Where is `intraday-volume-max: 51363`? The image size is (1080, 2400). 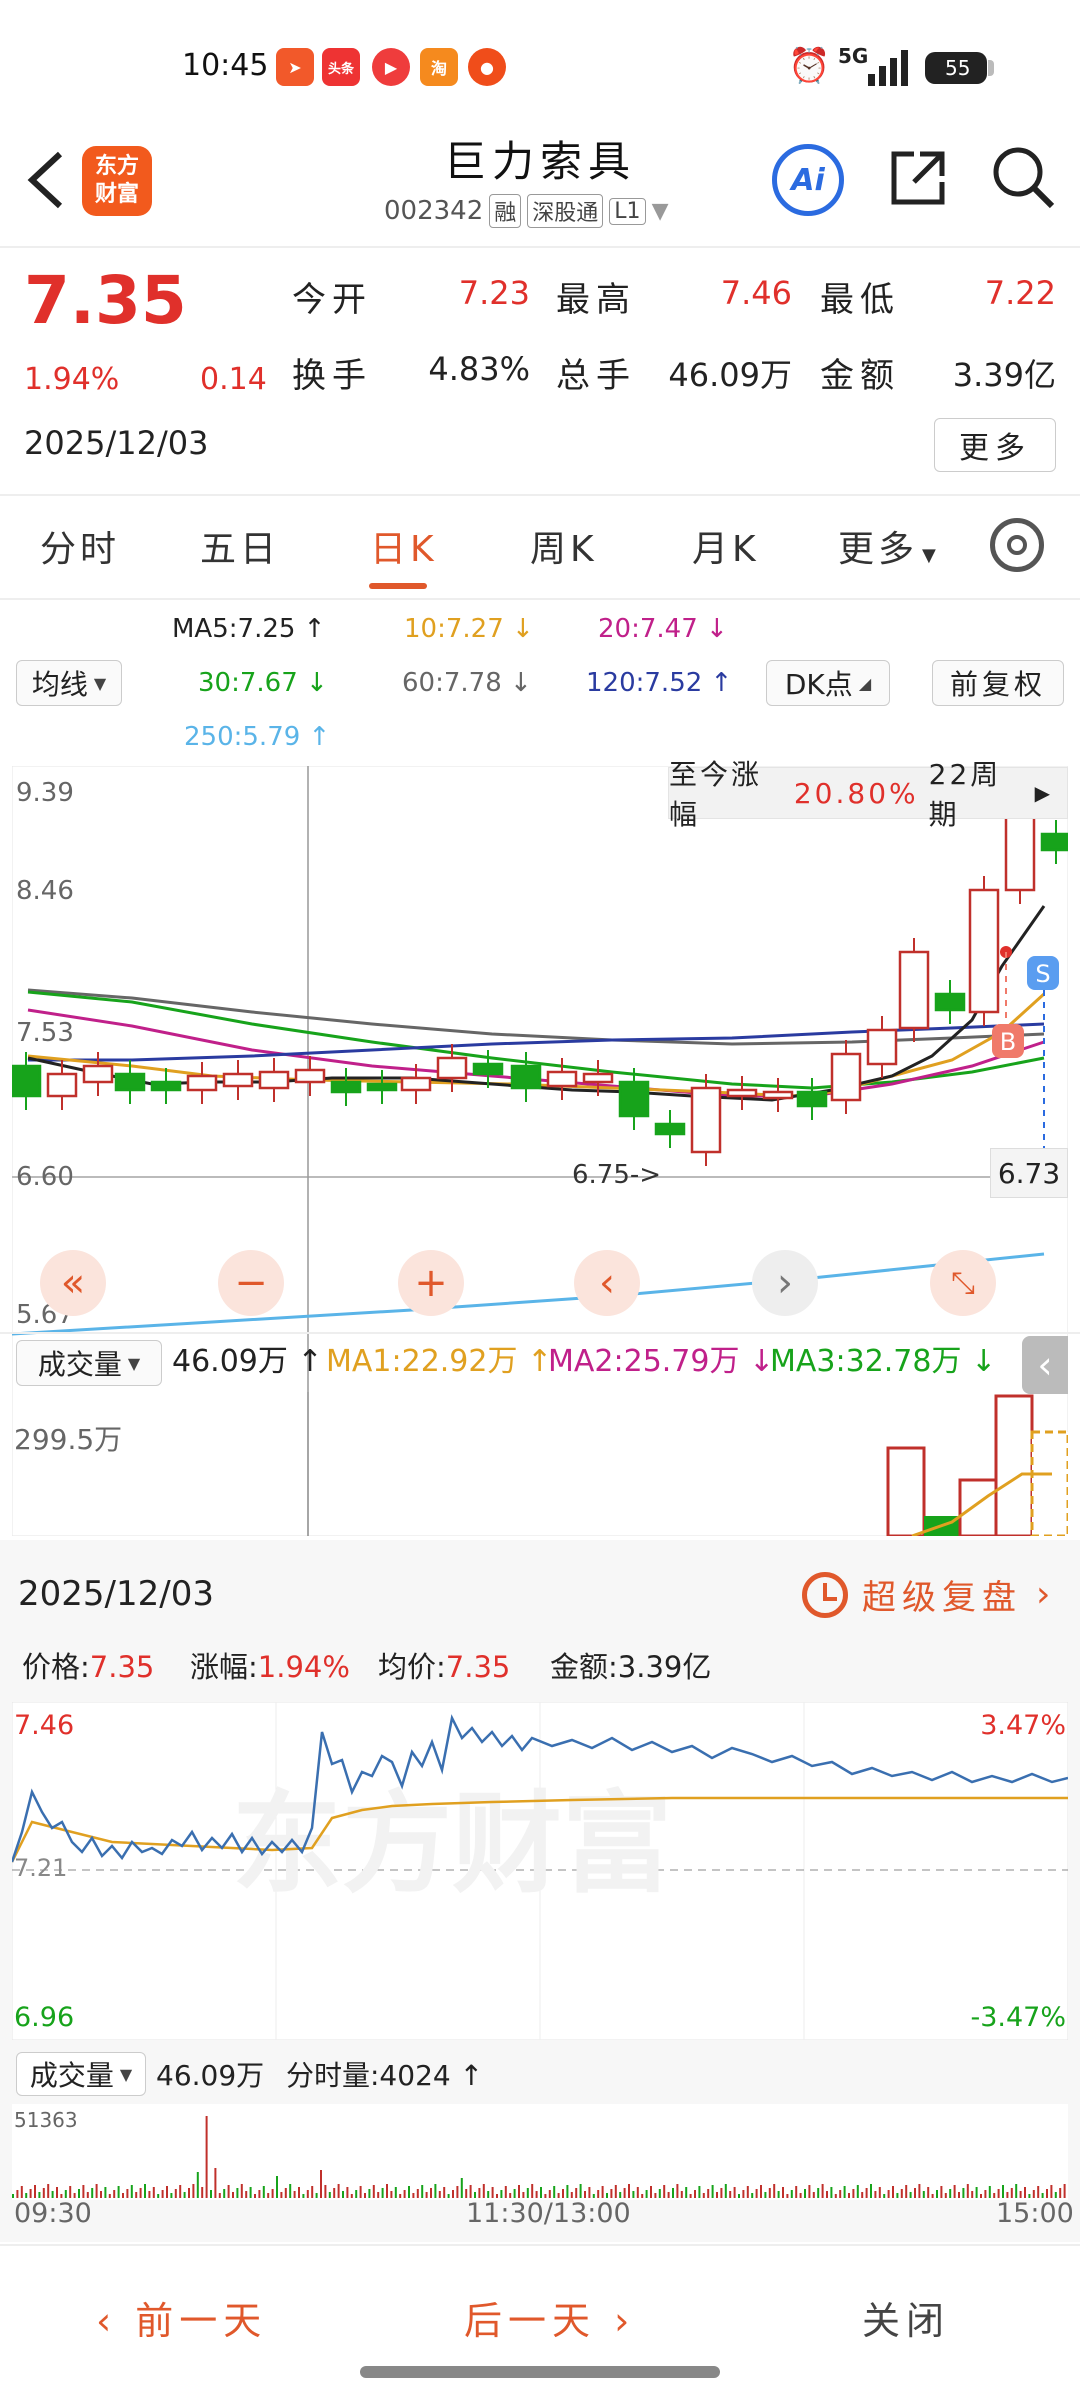
intraday-volume-max: 51363 is located at coordinates (46, 2120).